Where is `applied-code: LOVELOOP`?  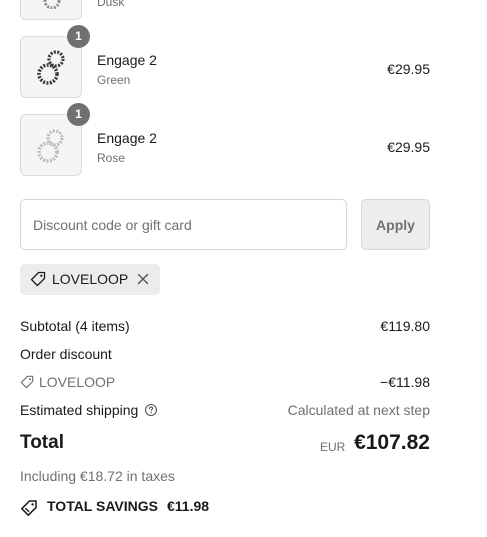 applied-code: LOVELOOP is located at coordinates (90, 279).